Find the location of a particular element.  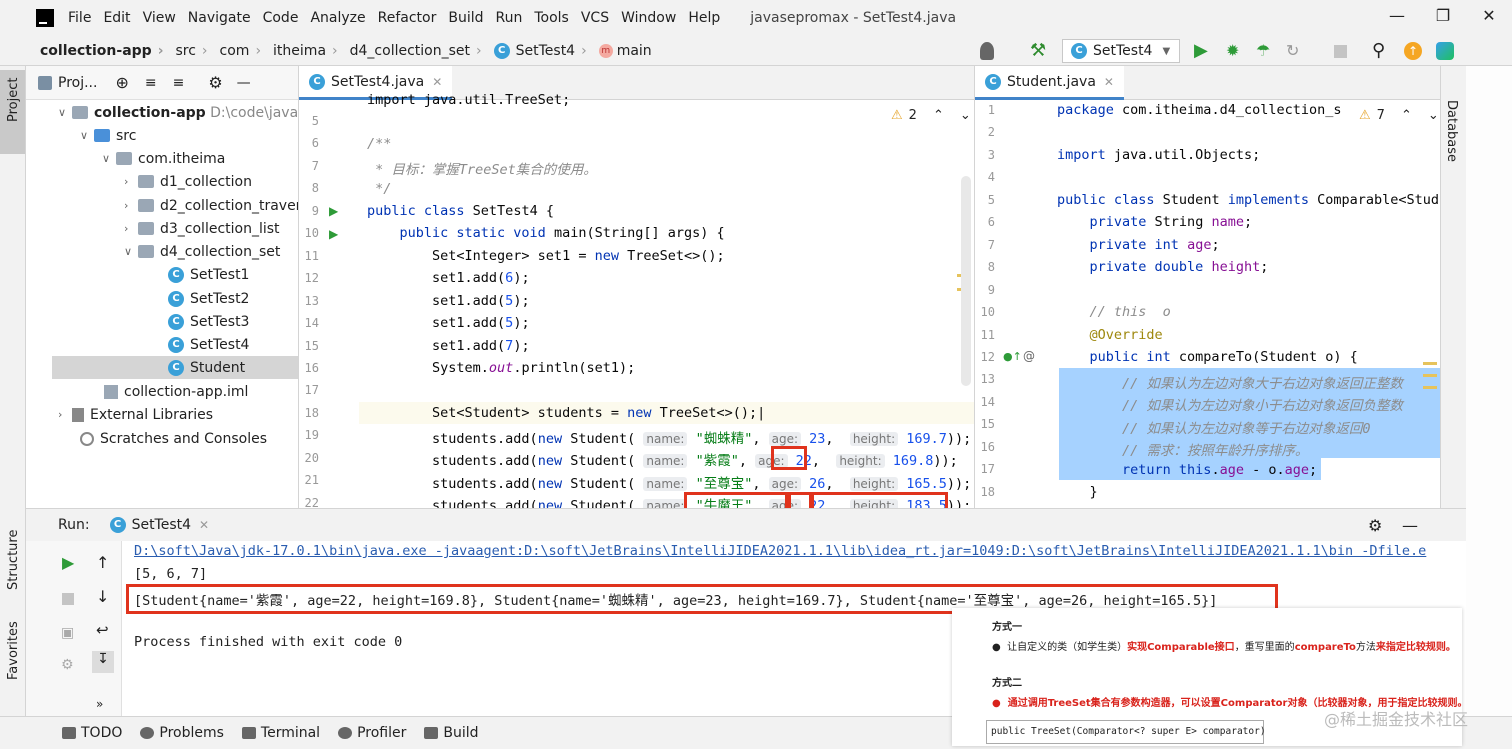

breadcrumb-package: d4_collection_set › is located at coordinates (416, 51).